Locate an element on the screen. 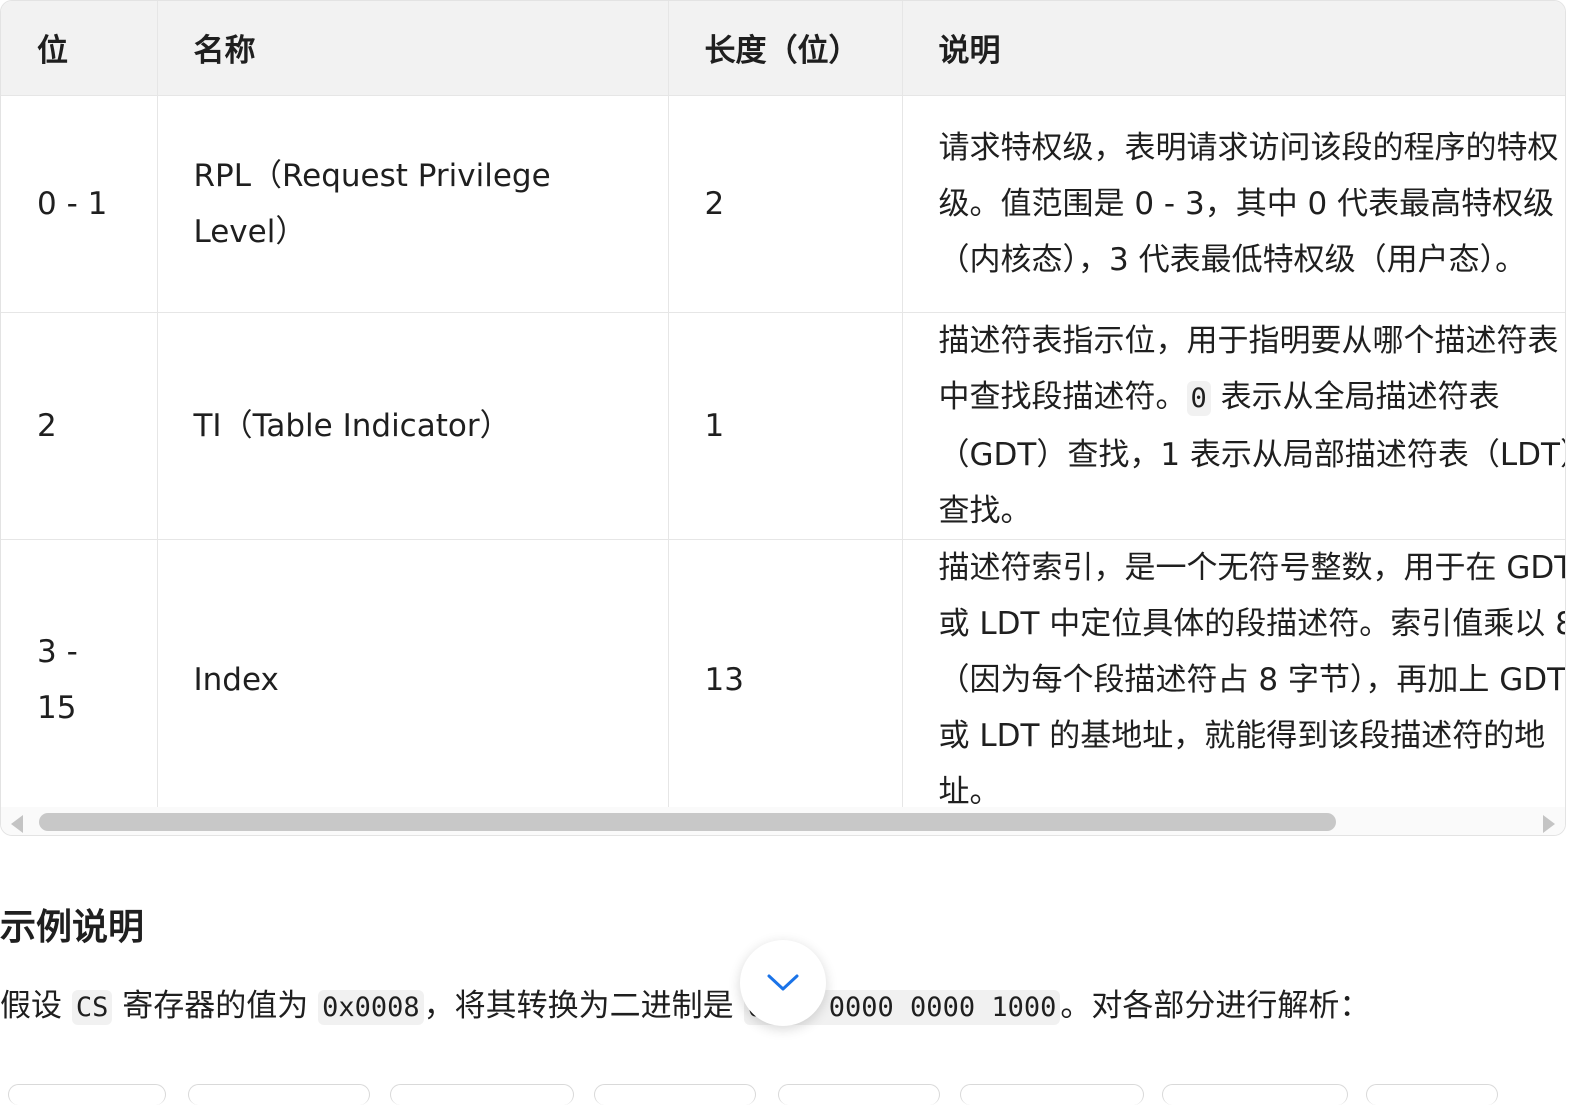 The height and width of the screenshot is (1105, 1570). table-header-row: 位 名称 长度（位） 说明 is located at coordinates (783, 48).